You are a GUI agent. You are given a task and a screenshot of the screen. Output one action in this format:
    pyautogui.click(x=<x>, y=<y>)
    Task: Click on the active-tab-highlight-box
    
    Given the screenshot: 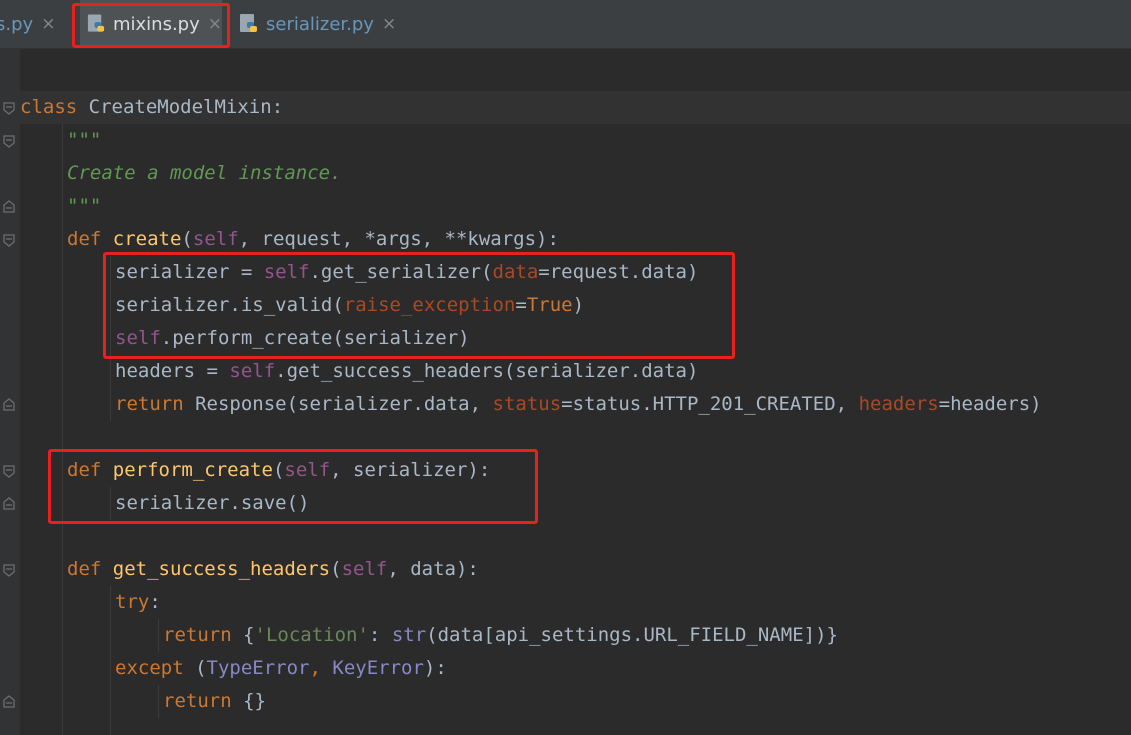 What is the action you would take?
    pyautogui.click(x=151, y=25)
    